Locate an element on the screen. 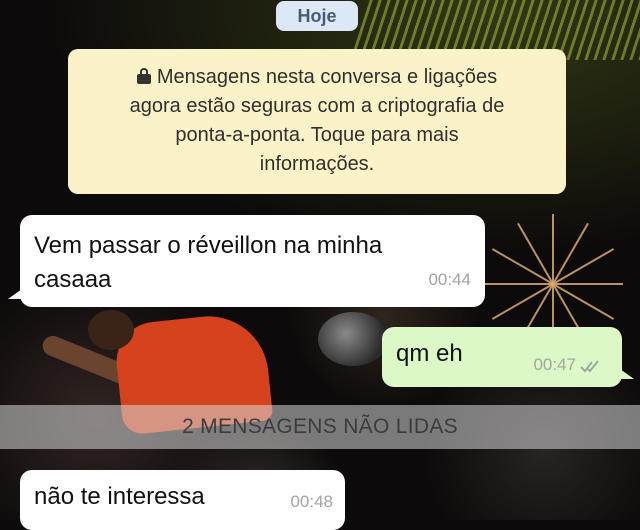 The height and width of the screenshot is (530, 640). message-bubble-outgoing: qm eh 00:47 is located at coordinates (508, 357).